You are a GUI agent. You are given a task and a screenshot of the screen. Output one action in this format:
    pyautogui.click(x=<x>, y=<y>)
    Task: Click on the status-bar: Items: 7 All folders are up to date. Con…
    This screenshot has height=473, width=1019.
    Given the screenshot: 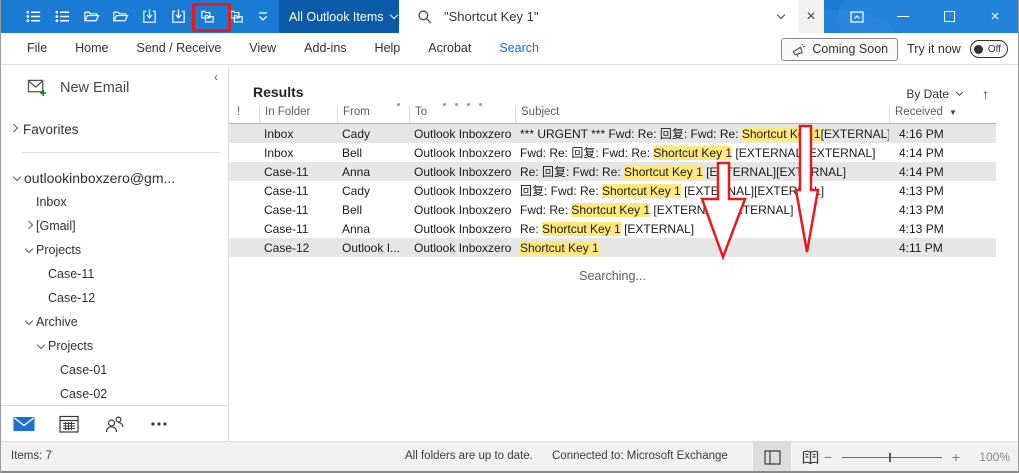 What is the action you would take?
    pyautogui.click(x=509, y=456)
    